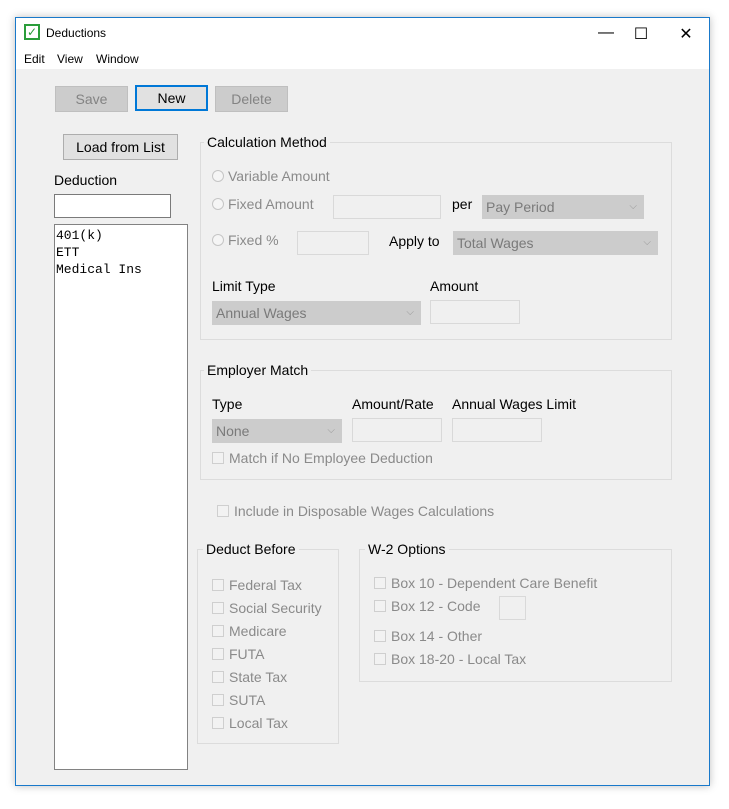 This screenshot has height=809, width=729. What do you see at coordinates (34, 59) in the screenshot?
I see `menu-edit: Edit` at bounding box center [34, 59].